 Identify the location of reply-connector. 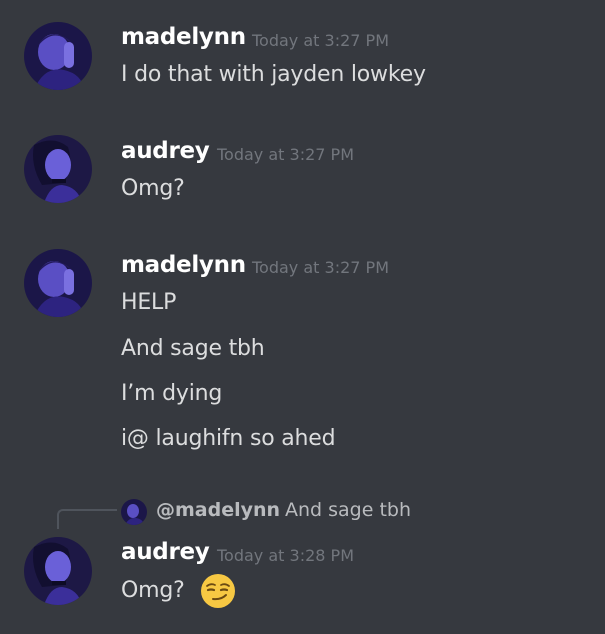
(87, 519).